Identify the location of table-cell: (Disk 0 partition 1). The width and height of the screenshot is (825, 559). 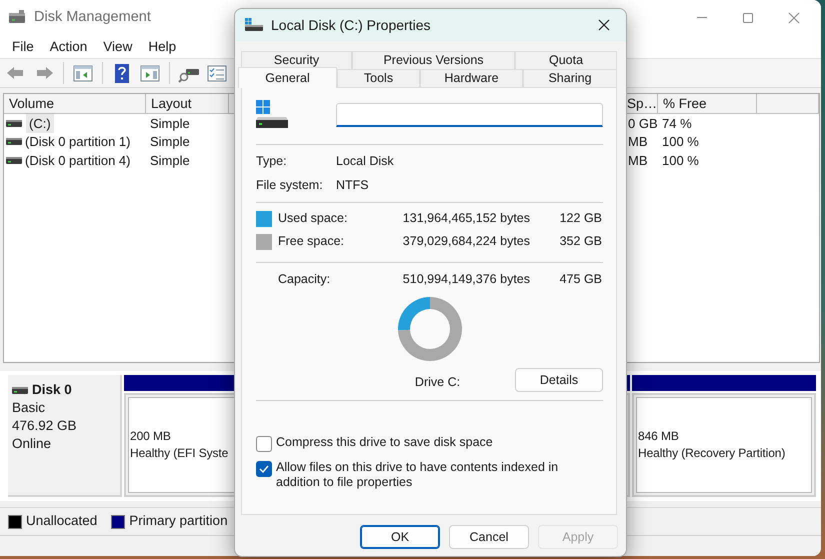
(77, 142).